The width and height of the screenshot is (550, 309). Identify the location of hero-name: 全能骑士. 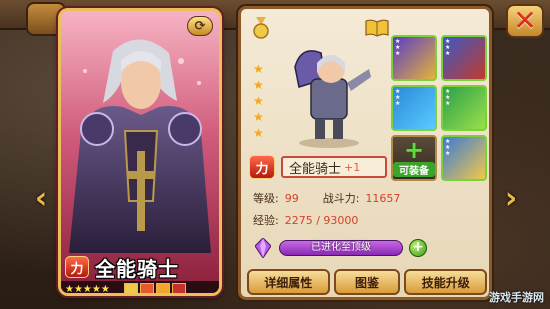
(315, 169).